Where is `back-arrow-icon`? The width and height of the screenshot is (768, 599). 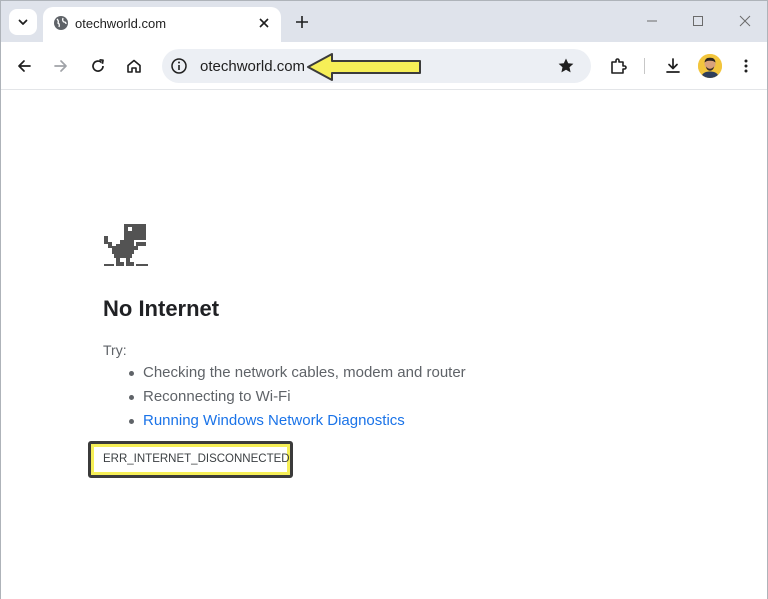 back-arrow-icon is located at coordinates (24, 66).